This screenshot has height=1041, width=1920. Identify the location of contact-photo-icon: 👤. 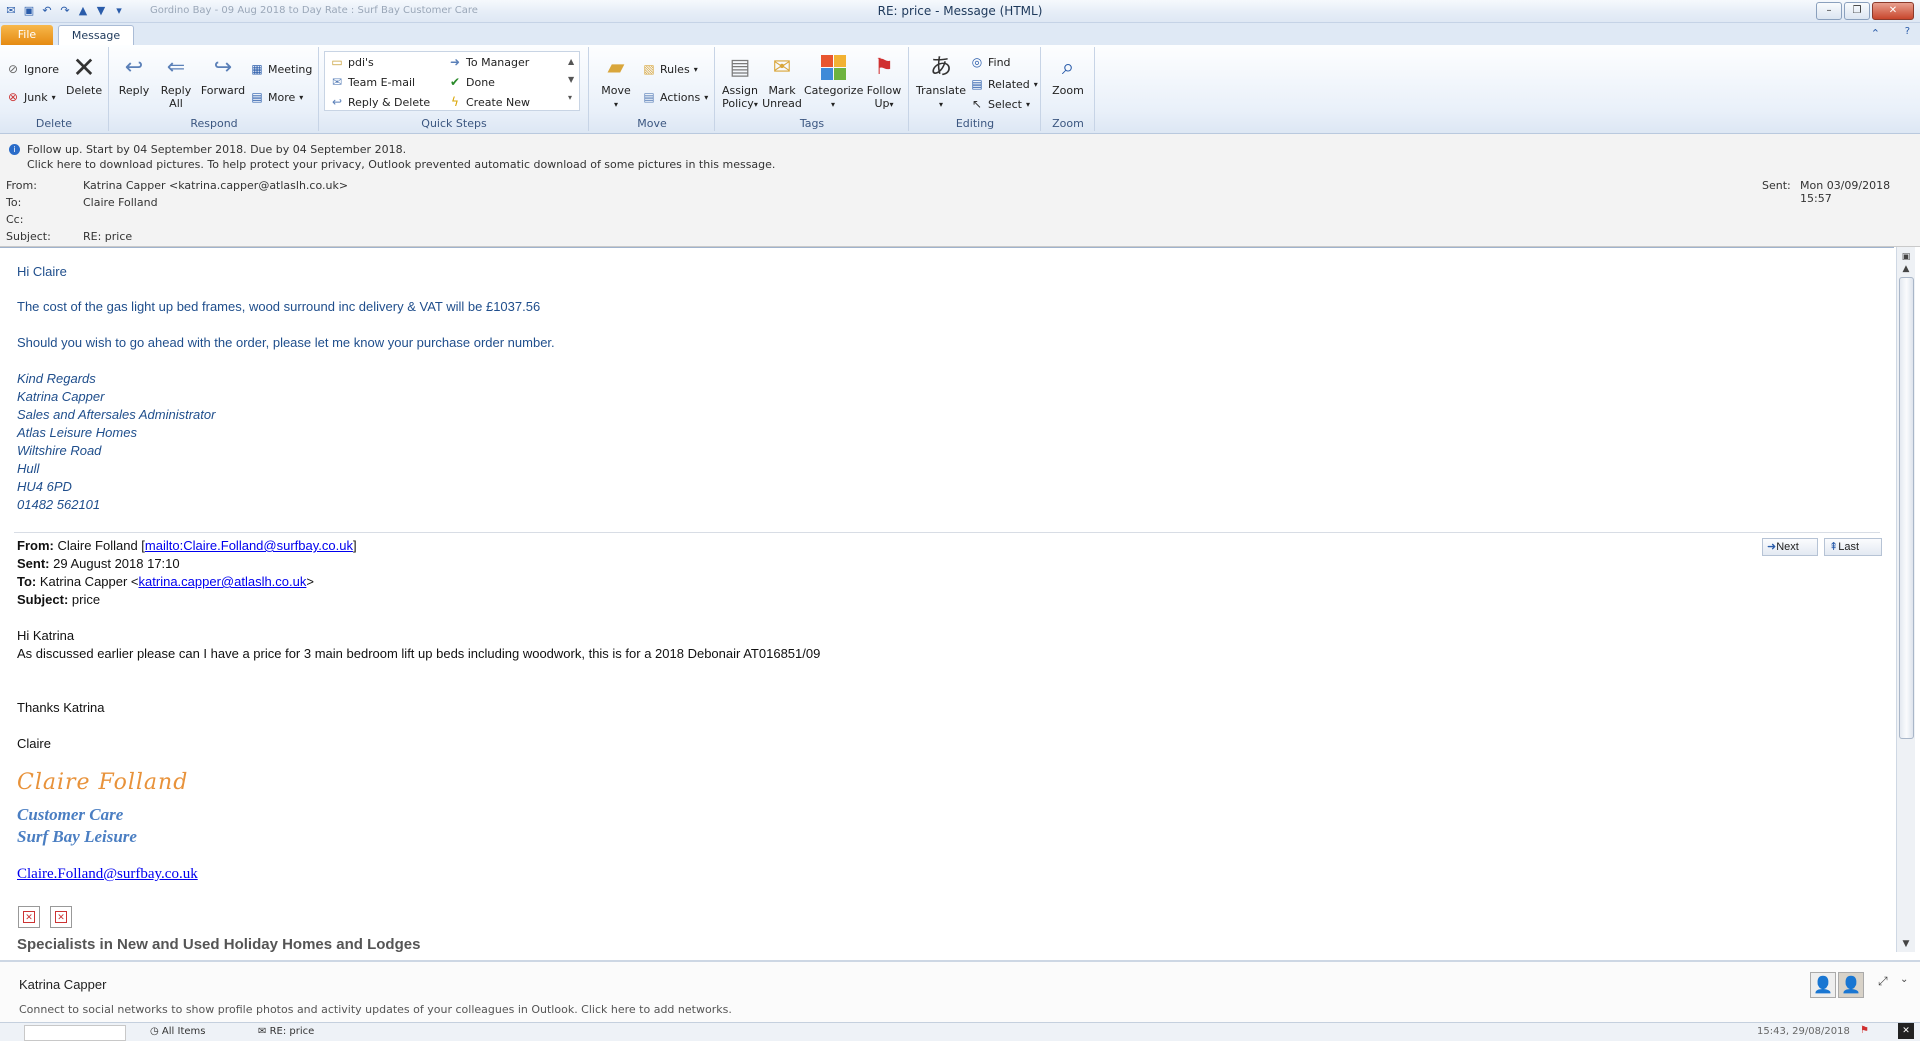
(1823, 985).